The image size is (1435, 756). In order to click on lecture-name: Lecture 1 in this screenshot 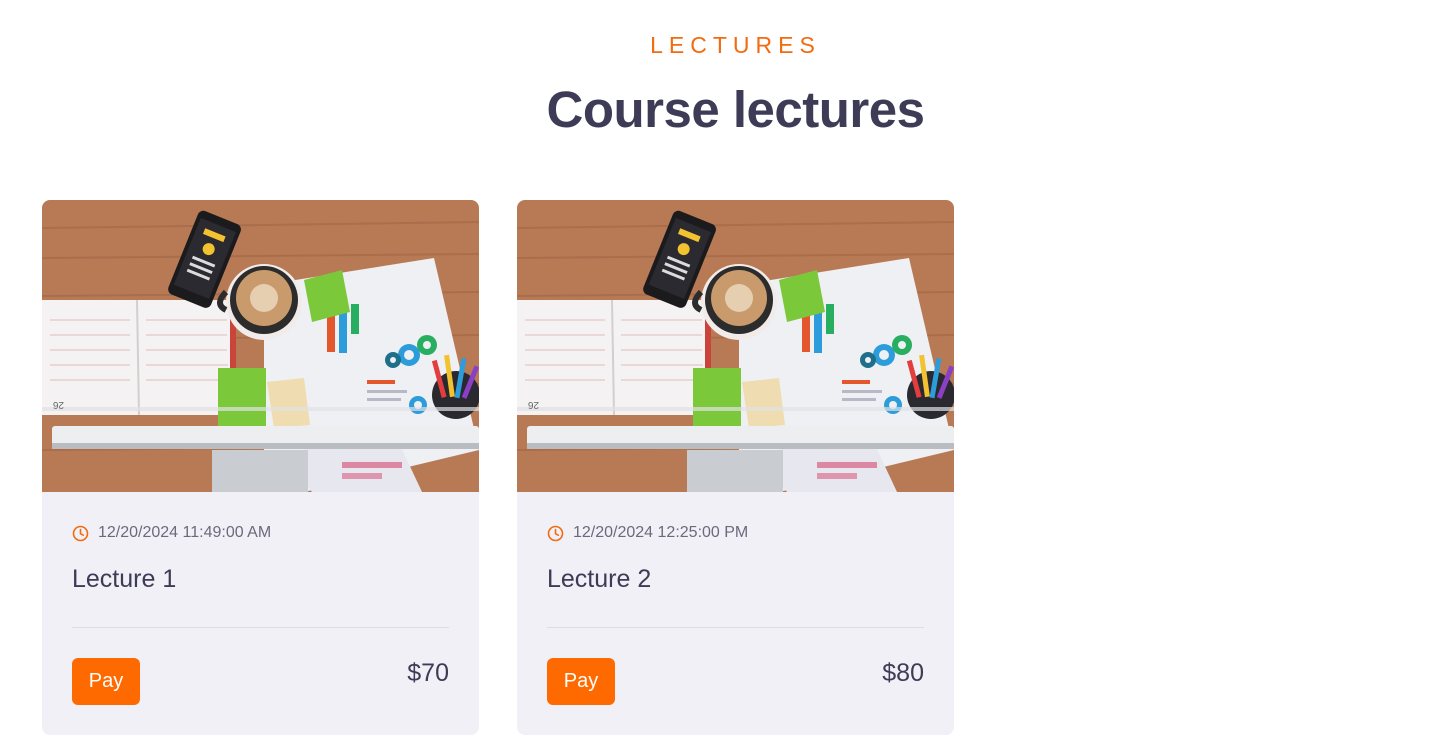, I will do `click(124, 579)`.